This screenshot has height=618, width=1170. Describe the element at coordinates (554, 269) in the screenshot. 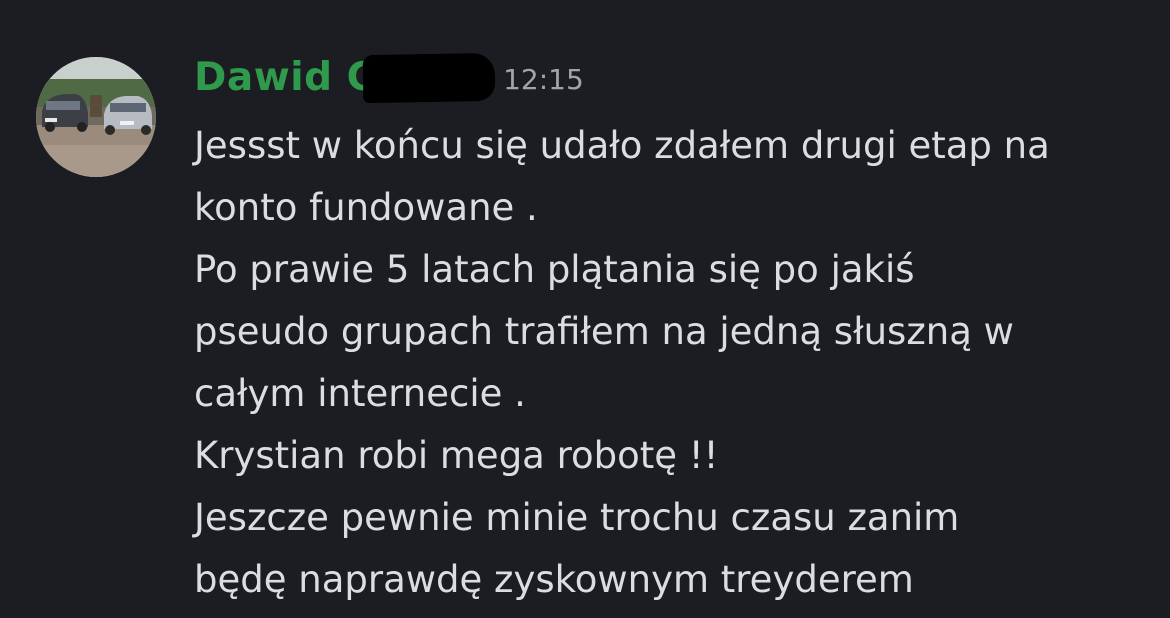

I see `message-line: Po prawie 5 latach plątania się po jakiś` at that location.